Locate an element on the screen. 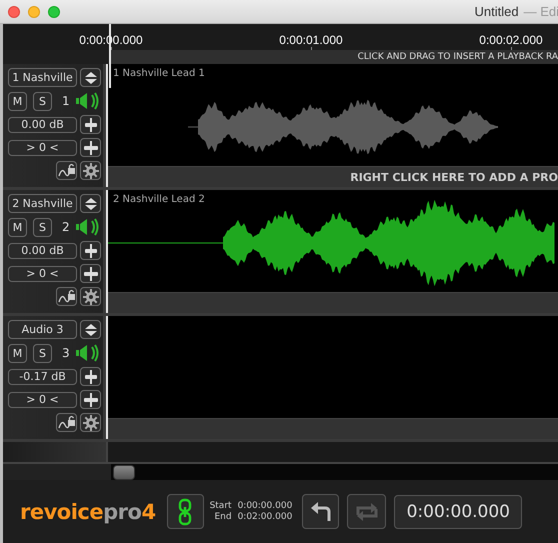 Image resolution: width=558 pixels, height=543 pixels. clip-label: 1 Nashville Lead 1 is located at coordinates (159, 73).